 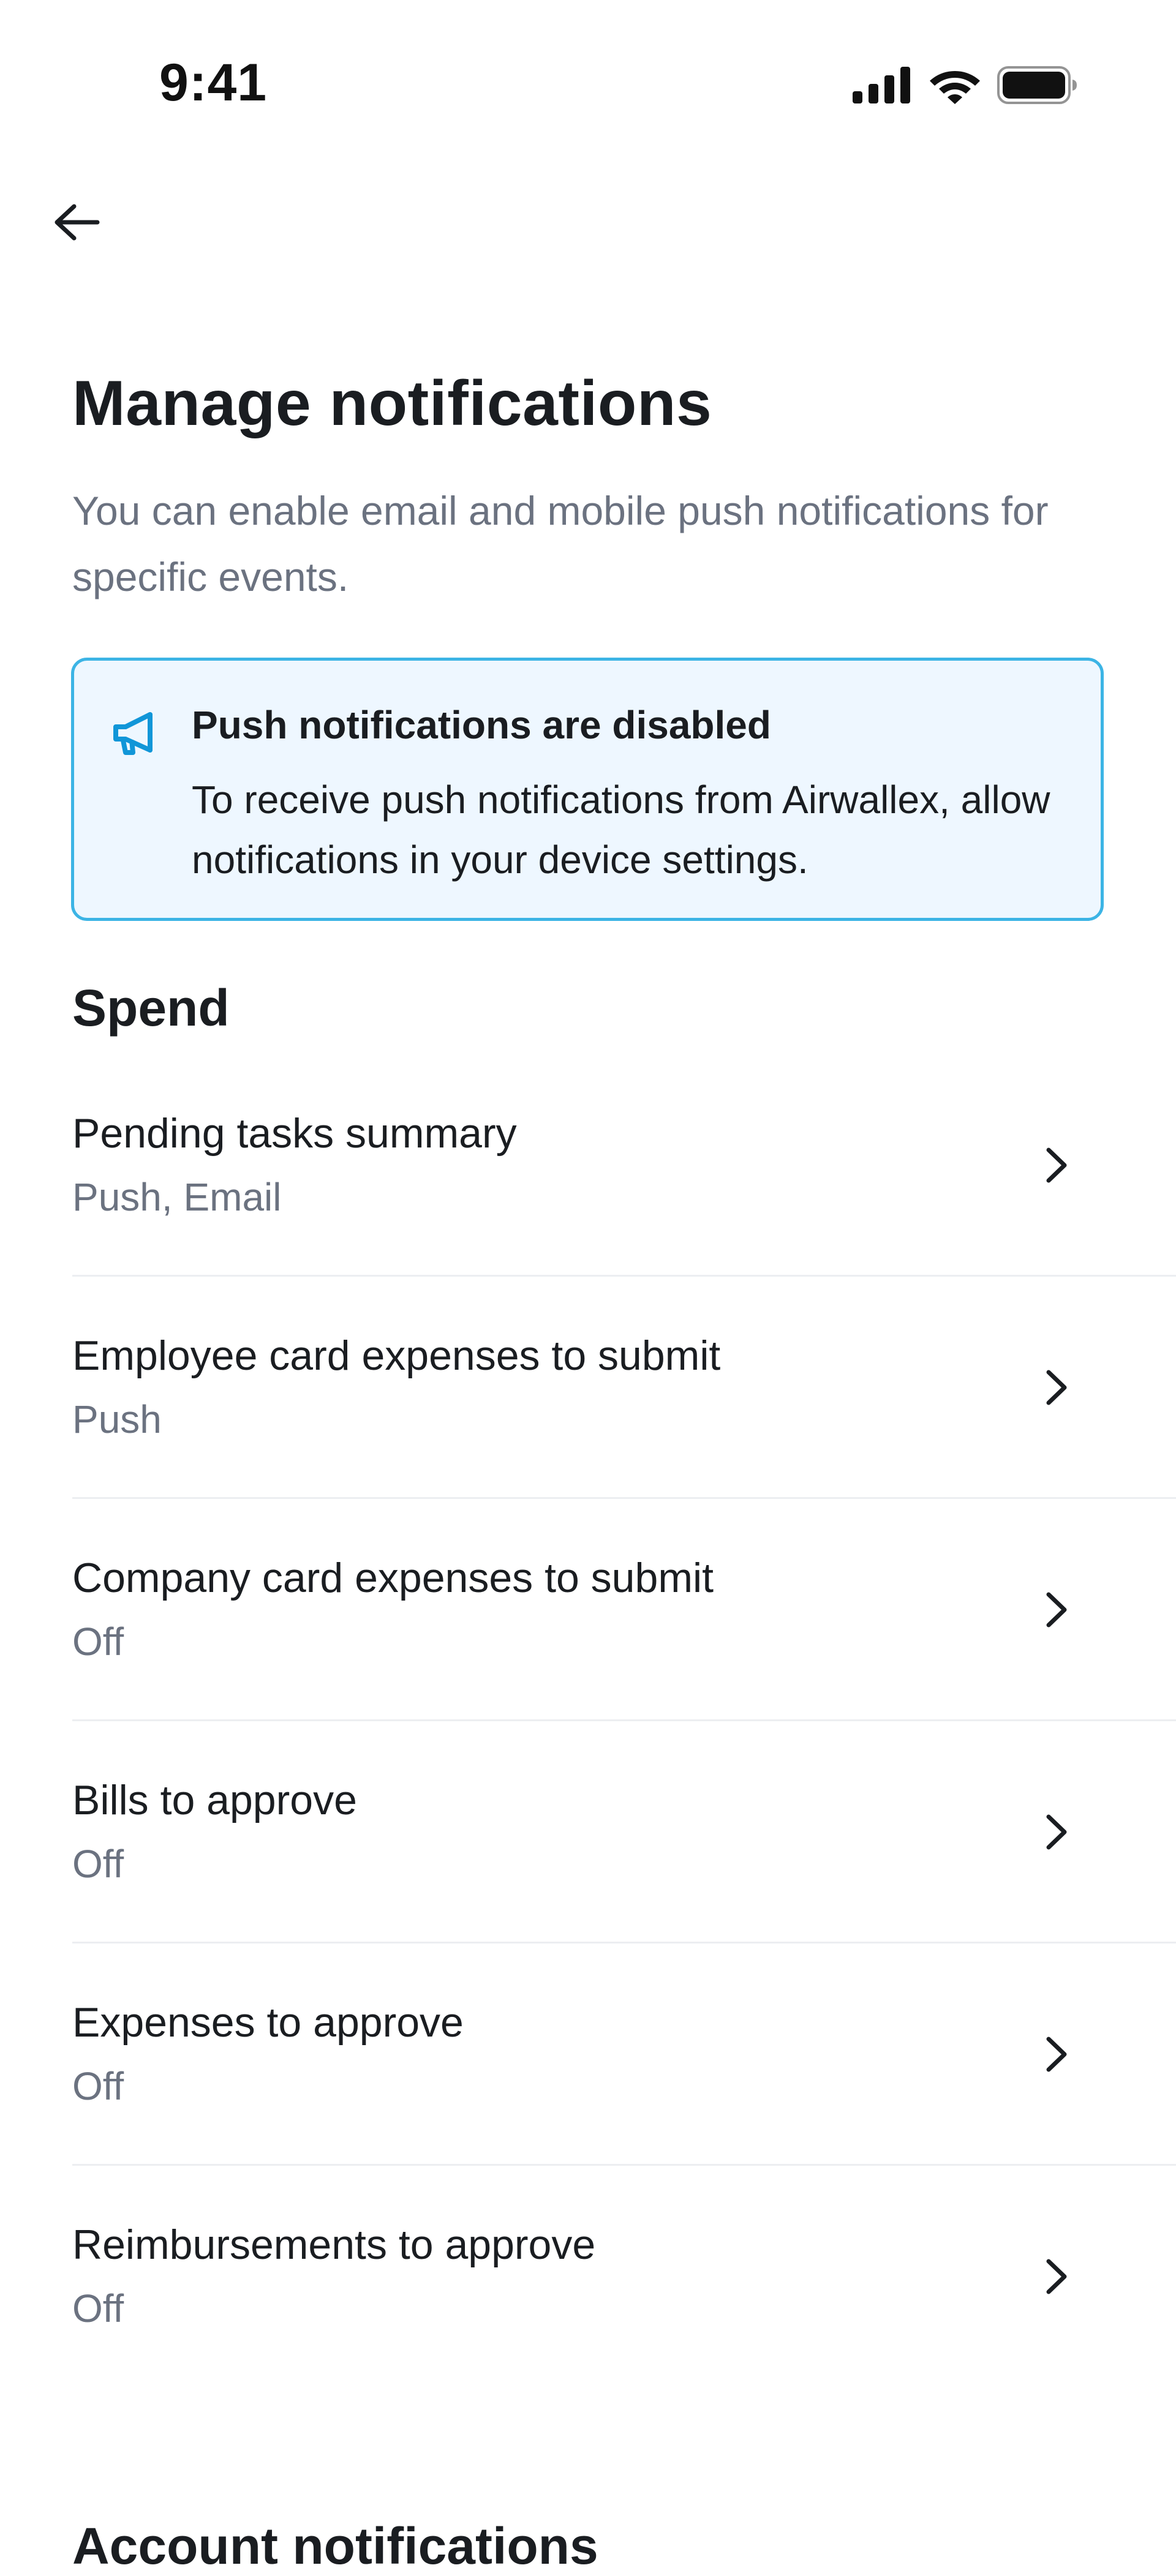 I want to click on arrow-left-icon, so click(x=77, y=224).